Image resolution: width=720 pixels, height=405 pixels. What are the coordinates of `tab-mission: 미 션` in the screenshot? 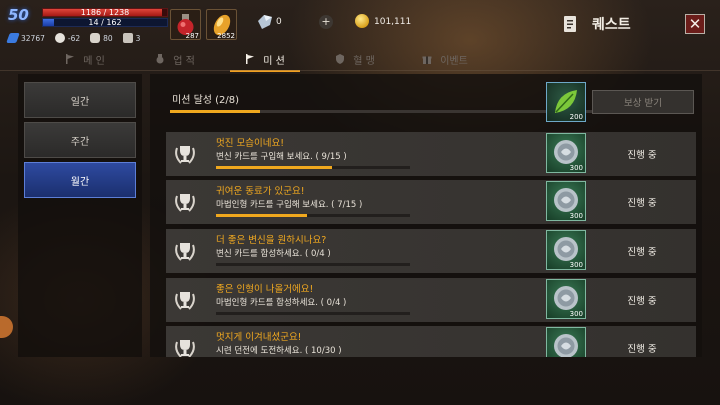 It's located at (265, 60).